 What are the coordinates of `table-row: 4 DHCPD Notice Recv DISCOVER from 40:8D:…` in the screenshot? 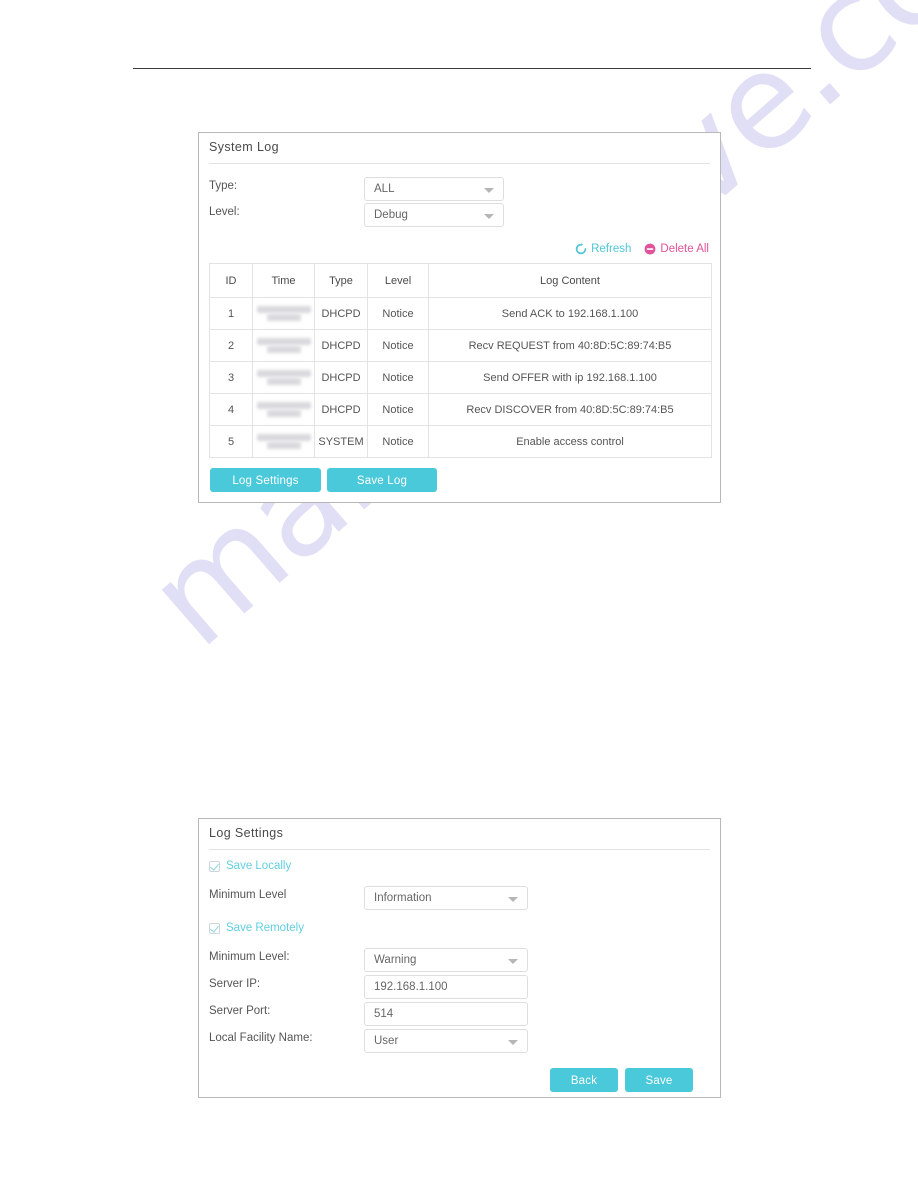 It's located at (460, 409).